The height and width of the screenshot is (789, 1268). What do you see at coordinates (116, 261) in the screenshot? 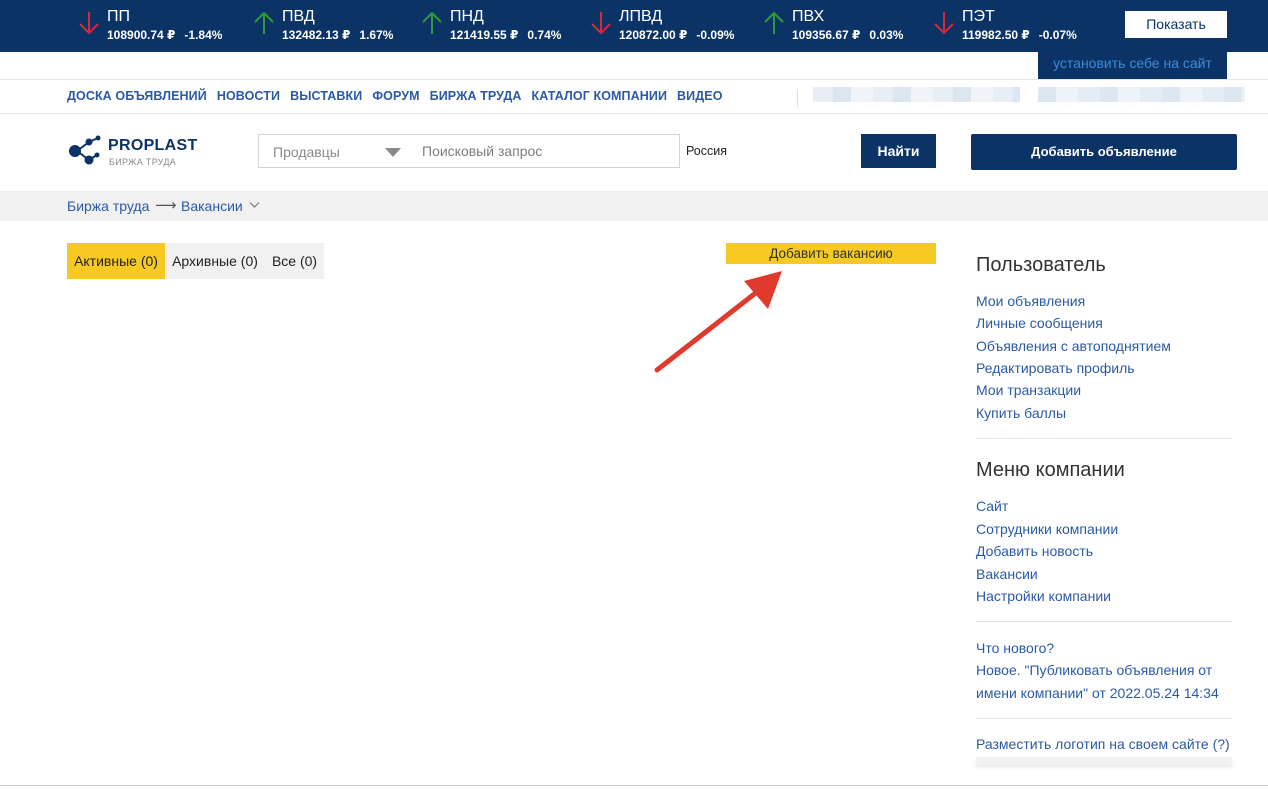
I see `tab-active: Активные (0)` at bounding box center [116, 261].